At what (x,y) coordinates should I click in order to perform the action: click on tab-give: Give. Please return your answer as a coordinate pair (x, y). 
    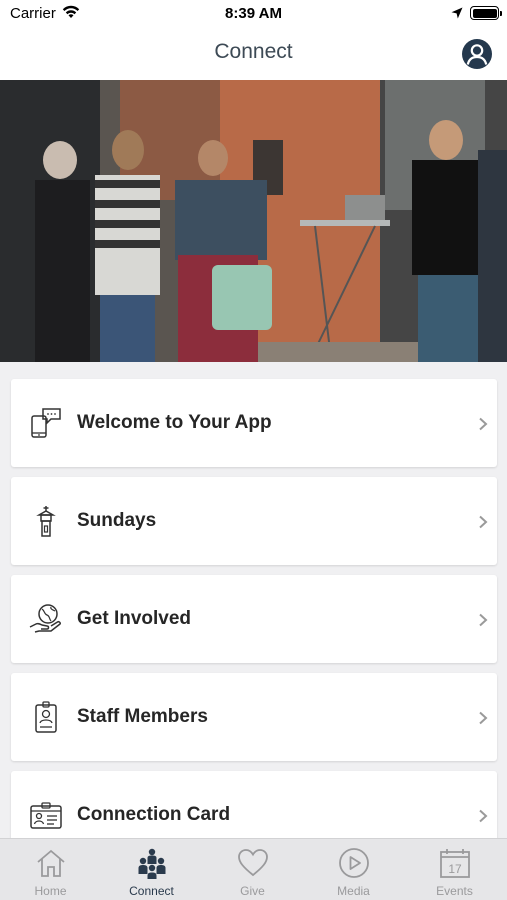
    Looking at the image, I should click on (252, 869).